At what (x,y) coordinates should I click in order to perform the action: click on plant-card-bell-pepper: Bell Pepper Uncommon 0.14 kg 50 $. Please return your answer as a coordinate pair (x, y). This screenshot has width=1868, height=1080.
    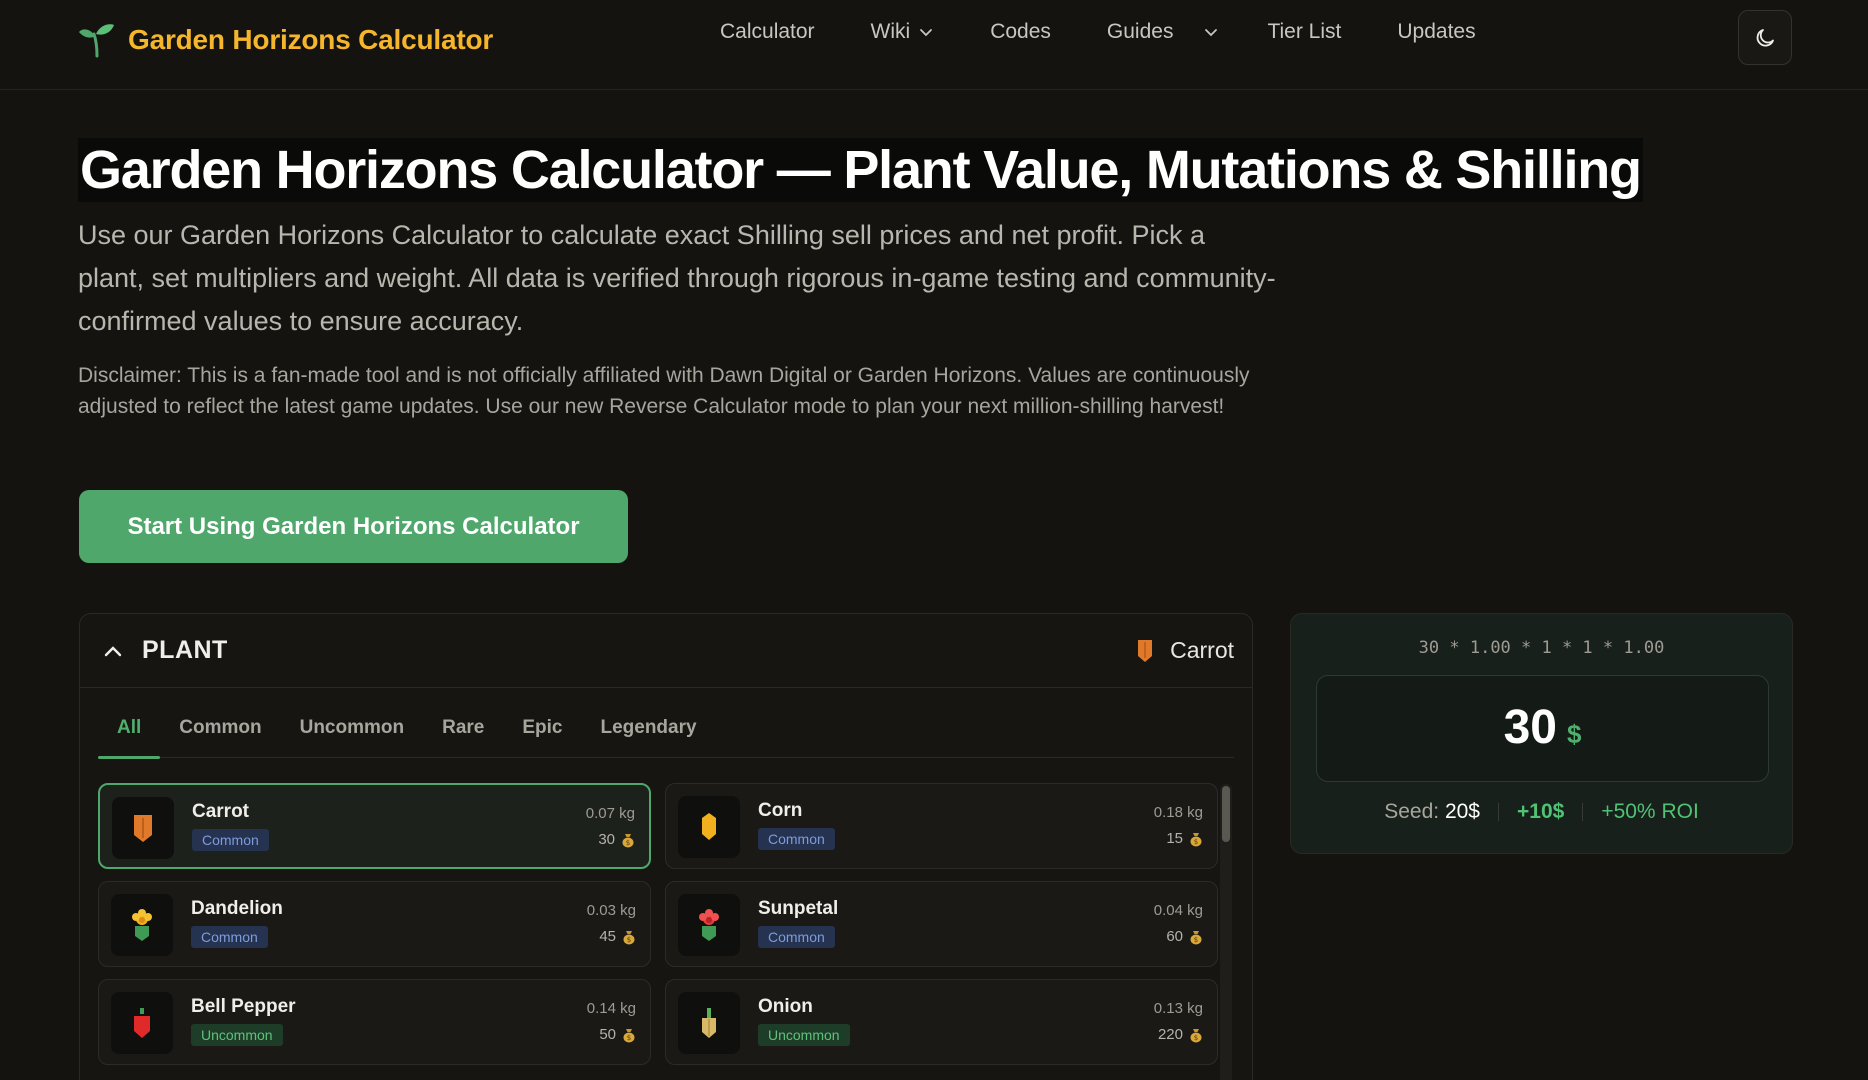
    Looking at the image, I should click on (374, 1022).